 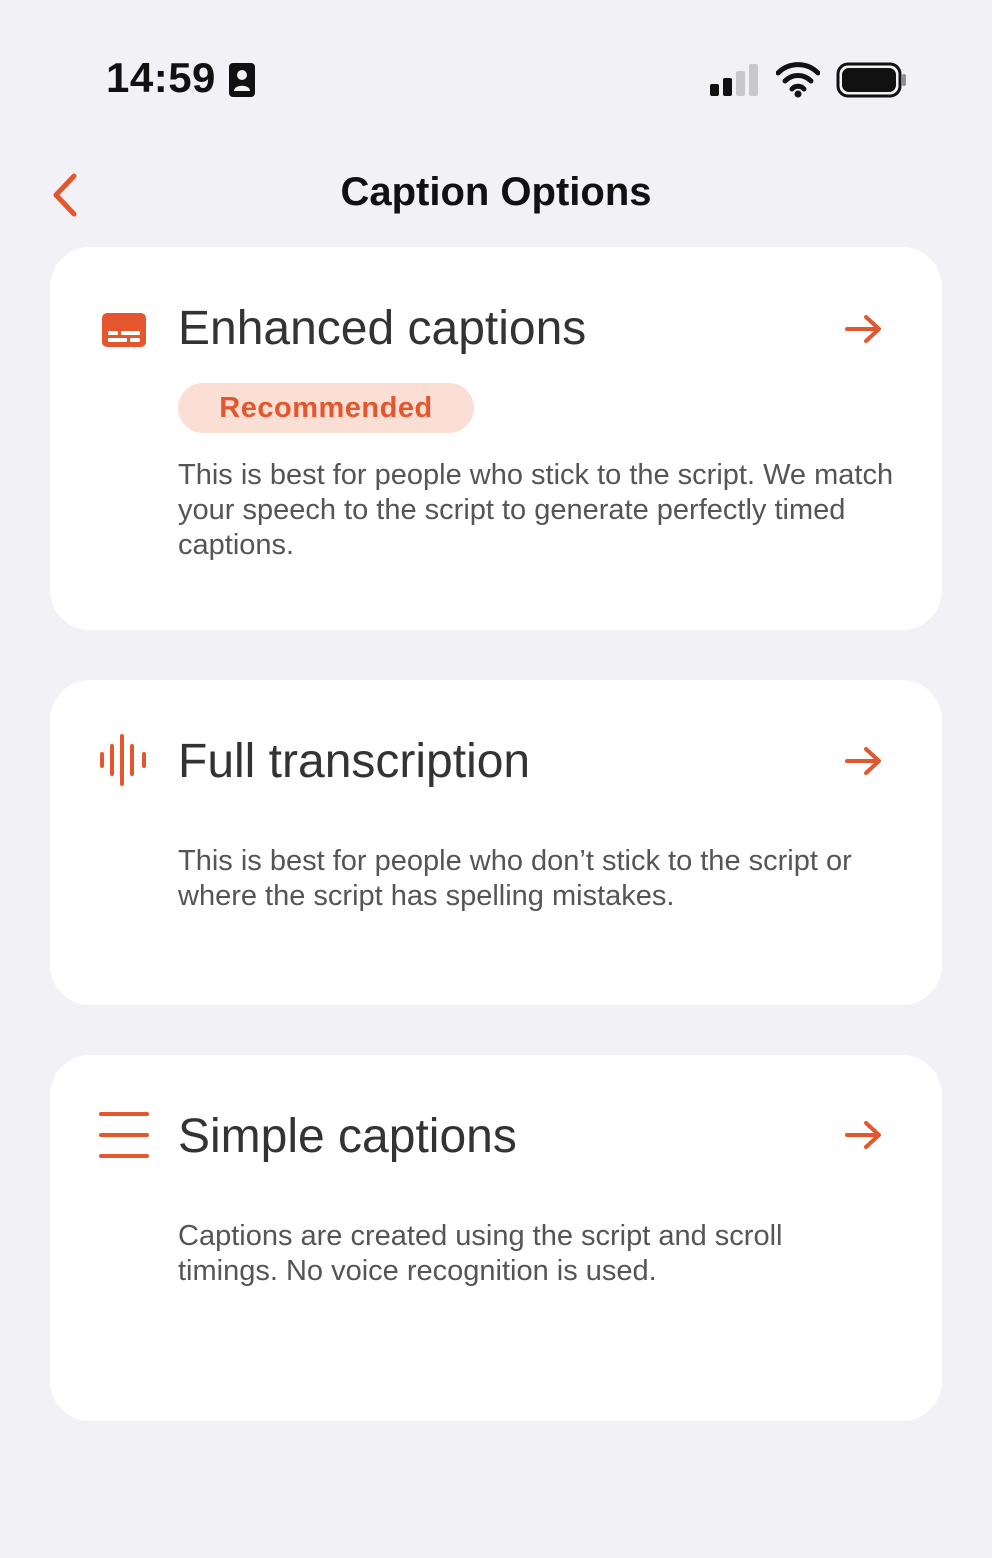 What do you see at coordinates (734, 80) in the screenshot?
I see `cellular-signal-icon` at bounding box center [734, 80].